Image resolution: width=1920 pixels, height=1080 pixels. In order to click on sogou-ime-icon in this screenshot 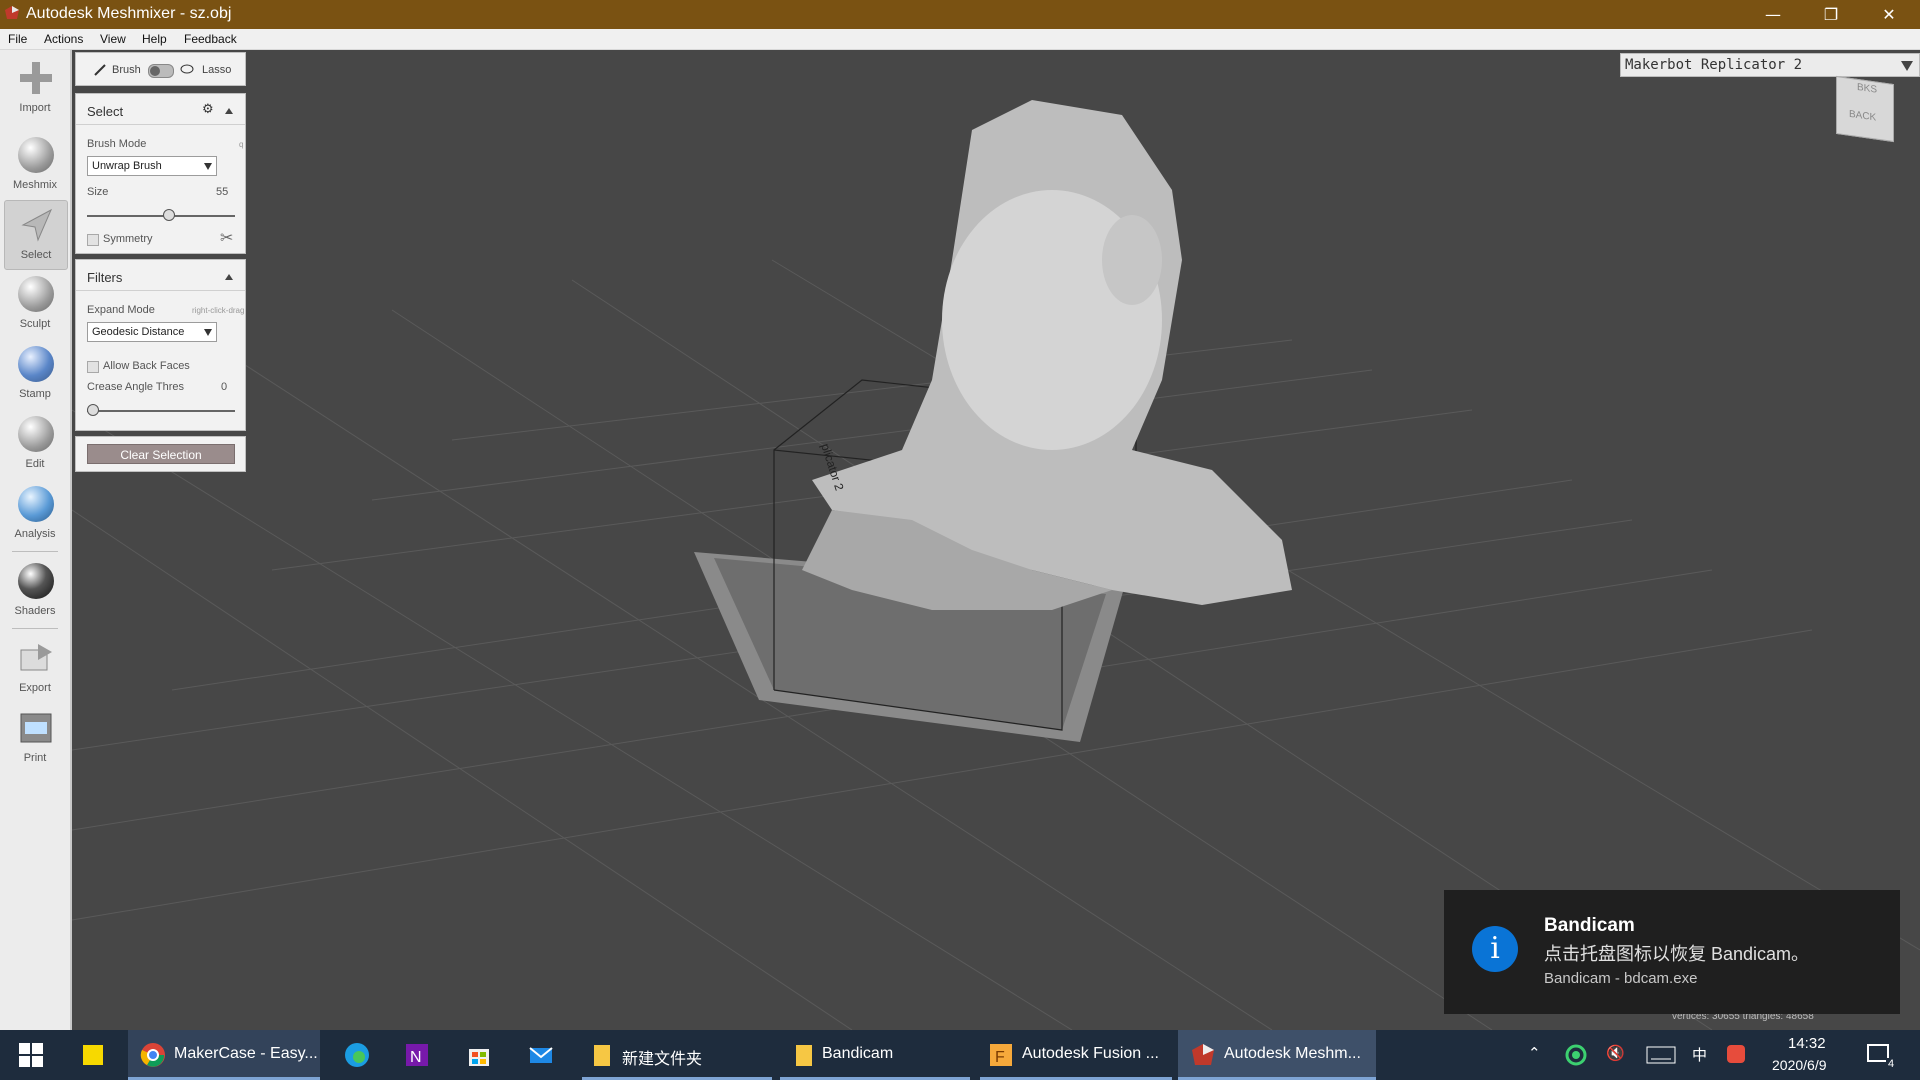, I will do `click(1736, 1054)`.